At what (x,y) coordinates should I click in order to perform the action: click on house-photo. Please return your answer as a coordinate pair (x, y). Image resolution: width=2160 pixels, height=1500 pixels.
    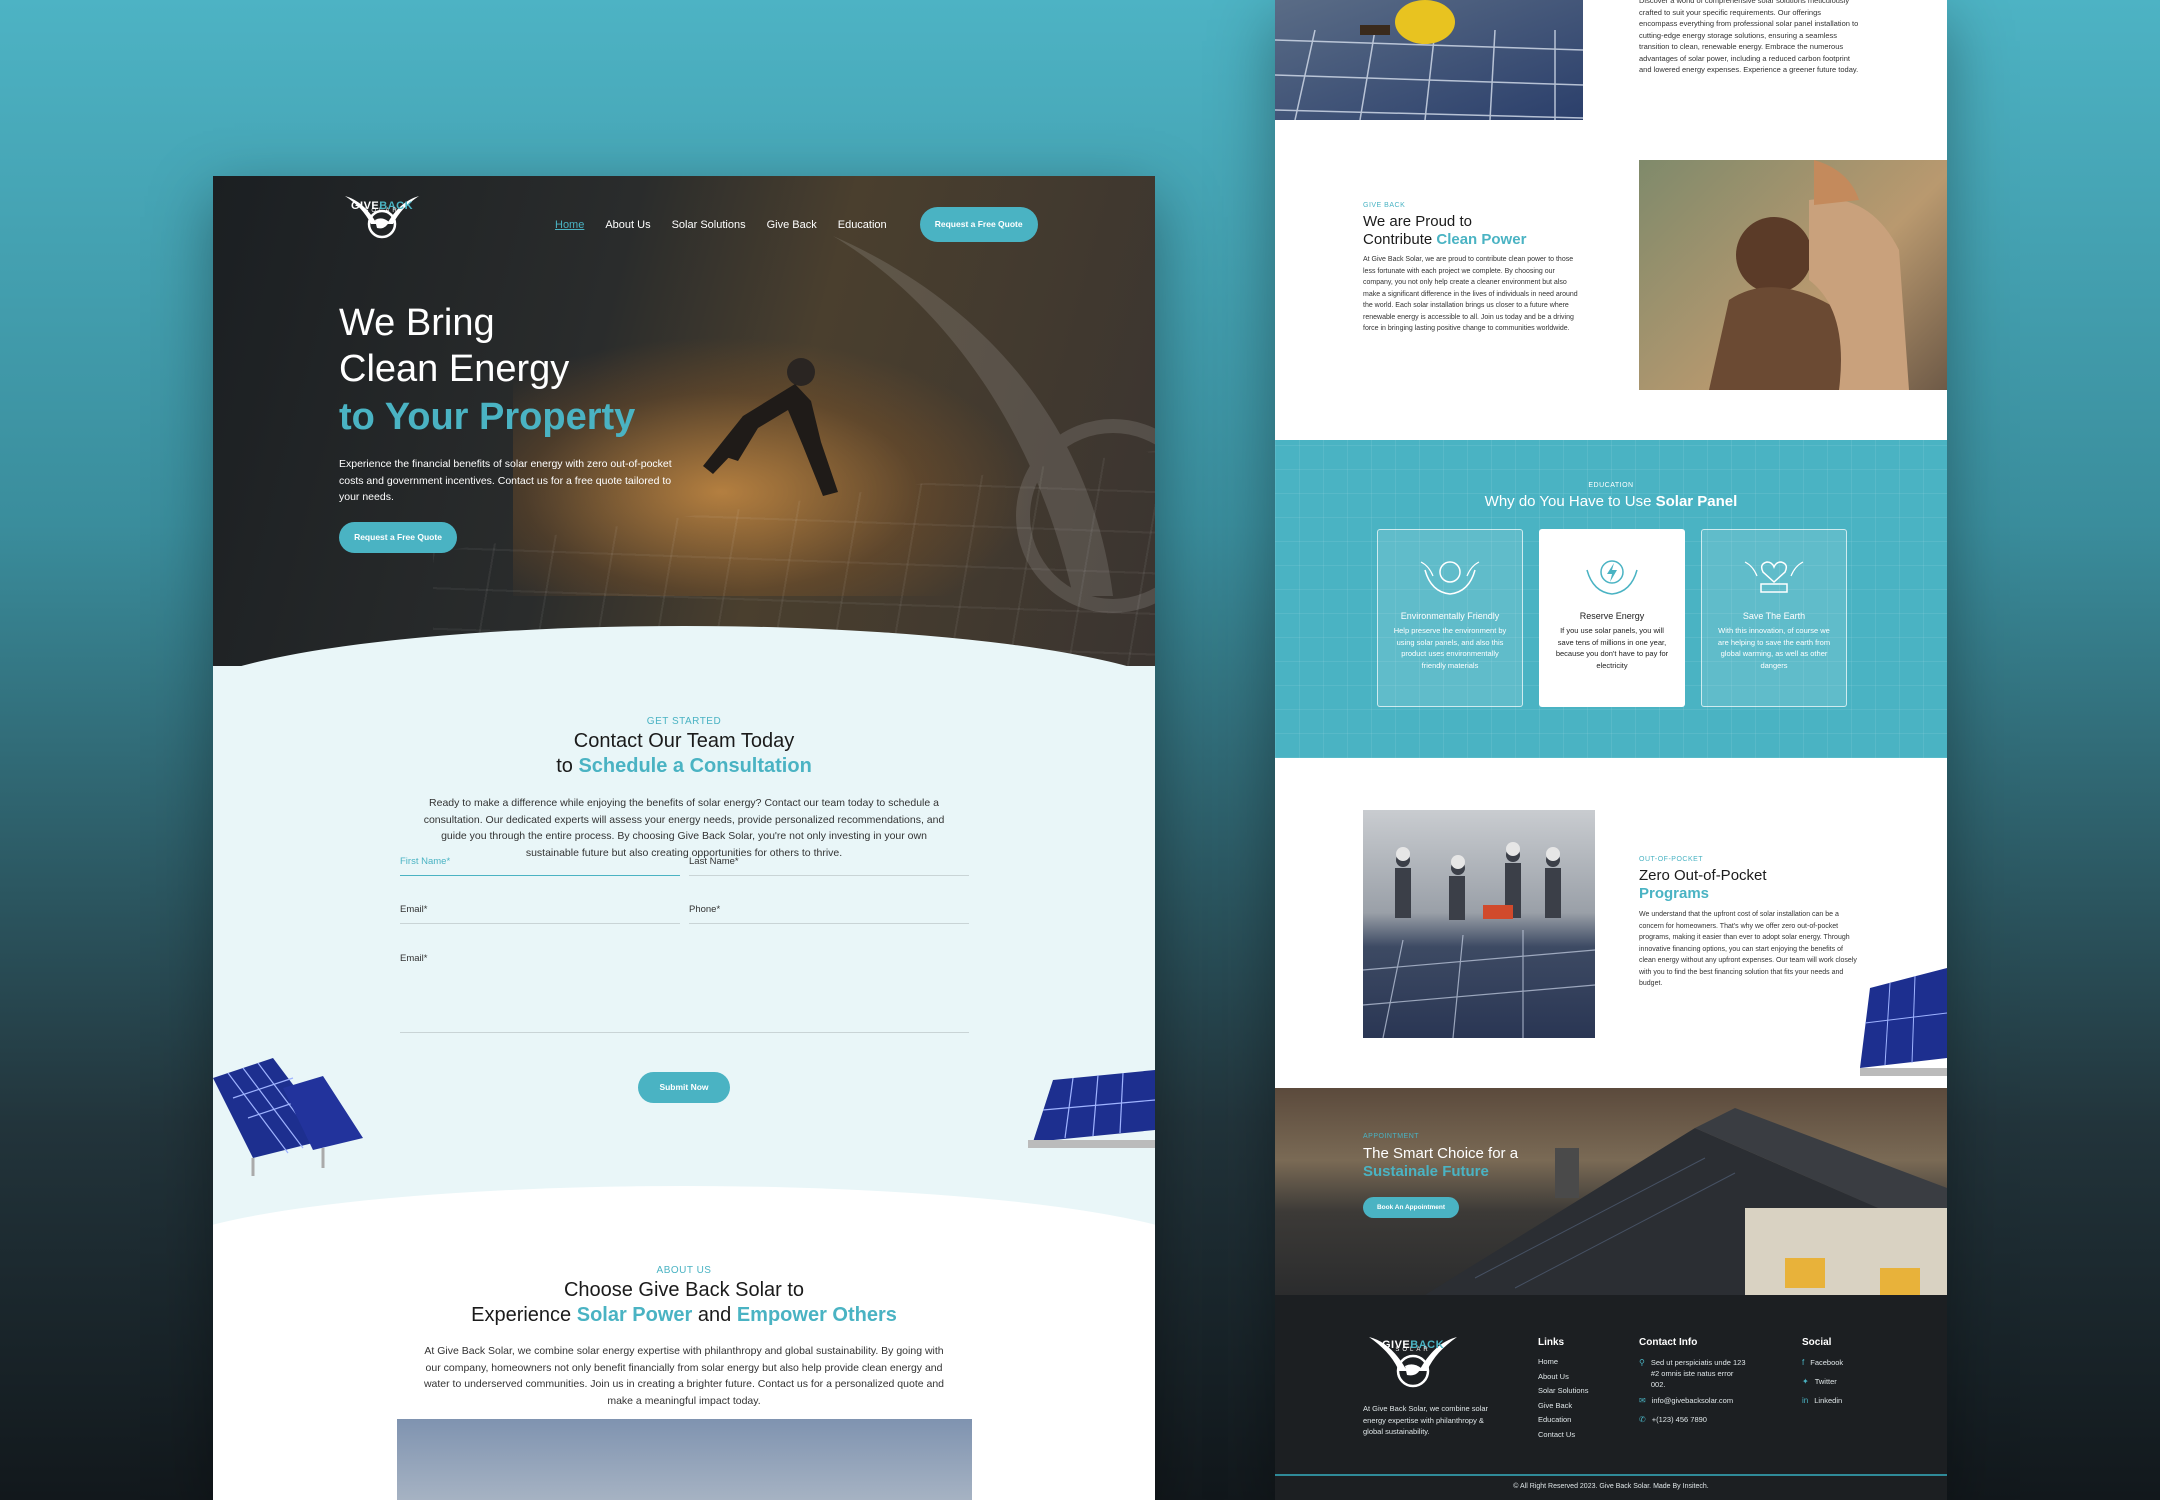
    Looking at the image, I should click on (1686, 1201).